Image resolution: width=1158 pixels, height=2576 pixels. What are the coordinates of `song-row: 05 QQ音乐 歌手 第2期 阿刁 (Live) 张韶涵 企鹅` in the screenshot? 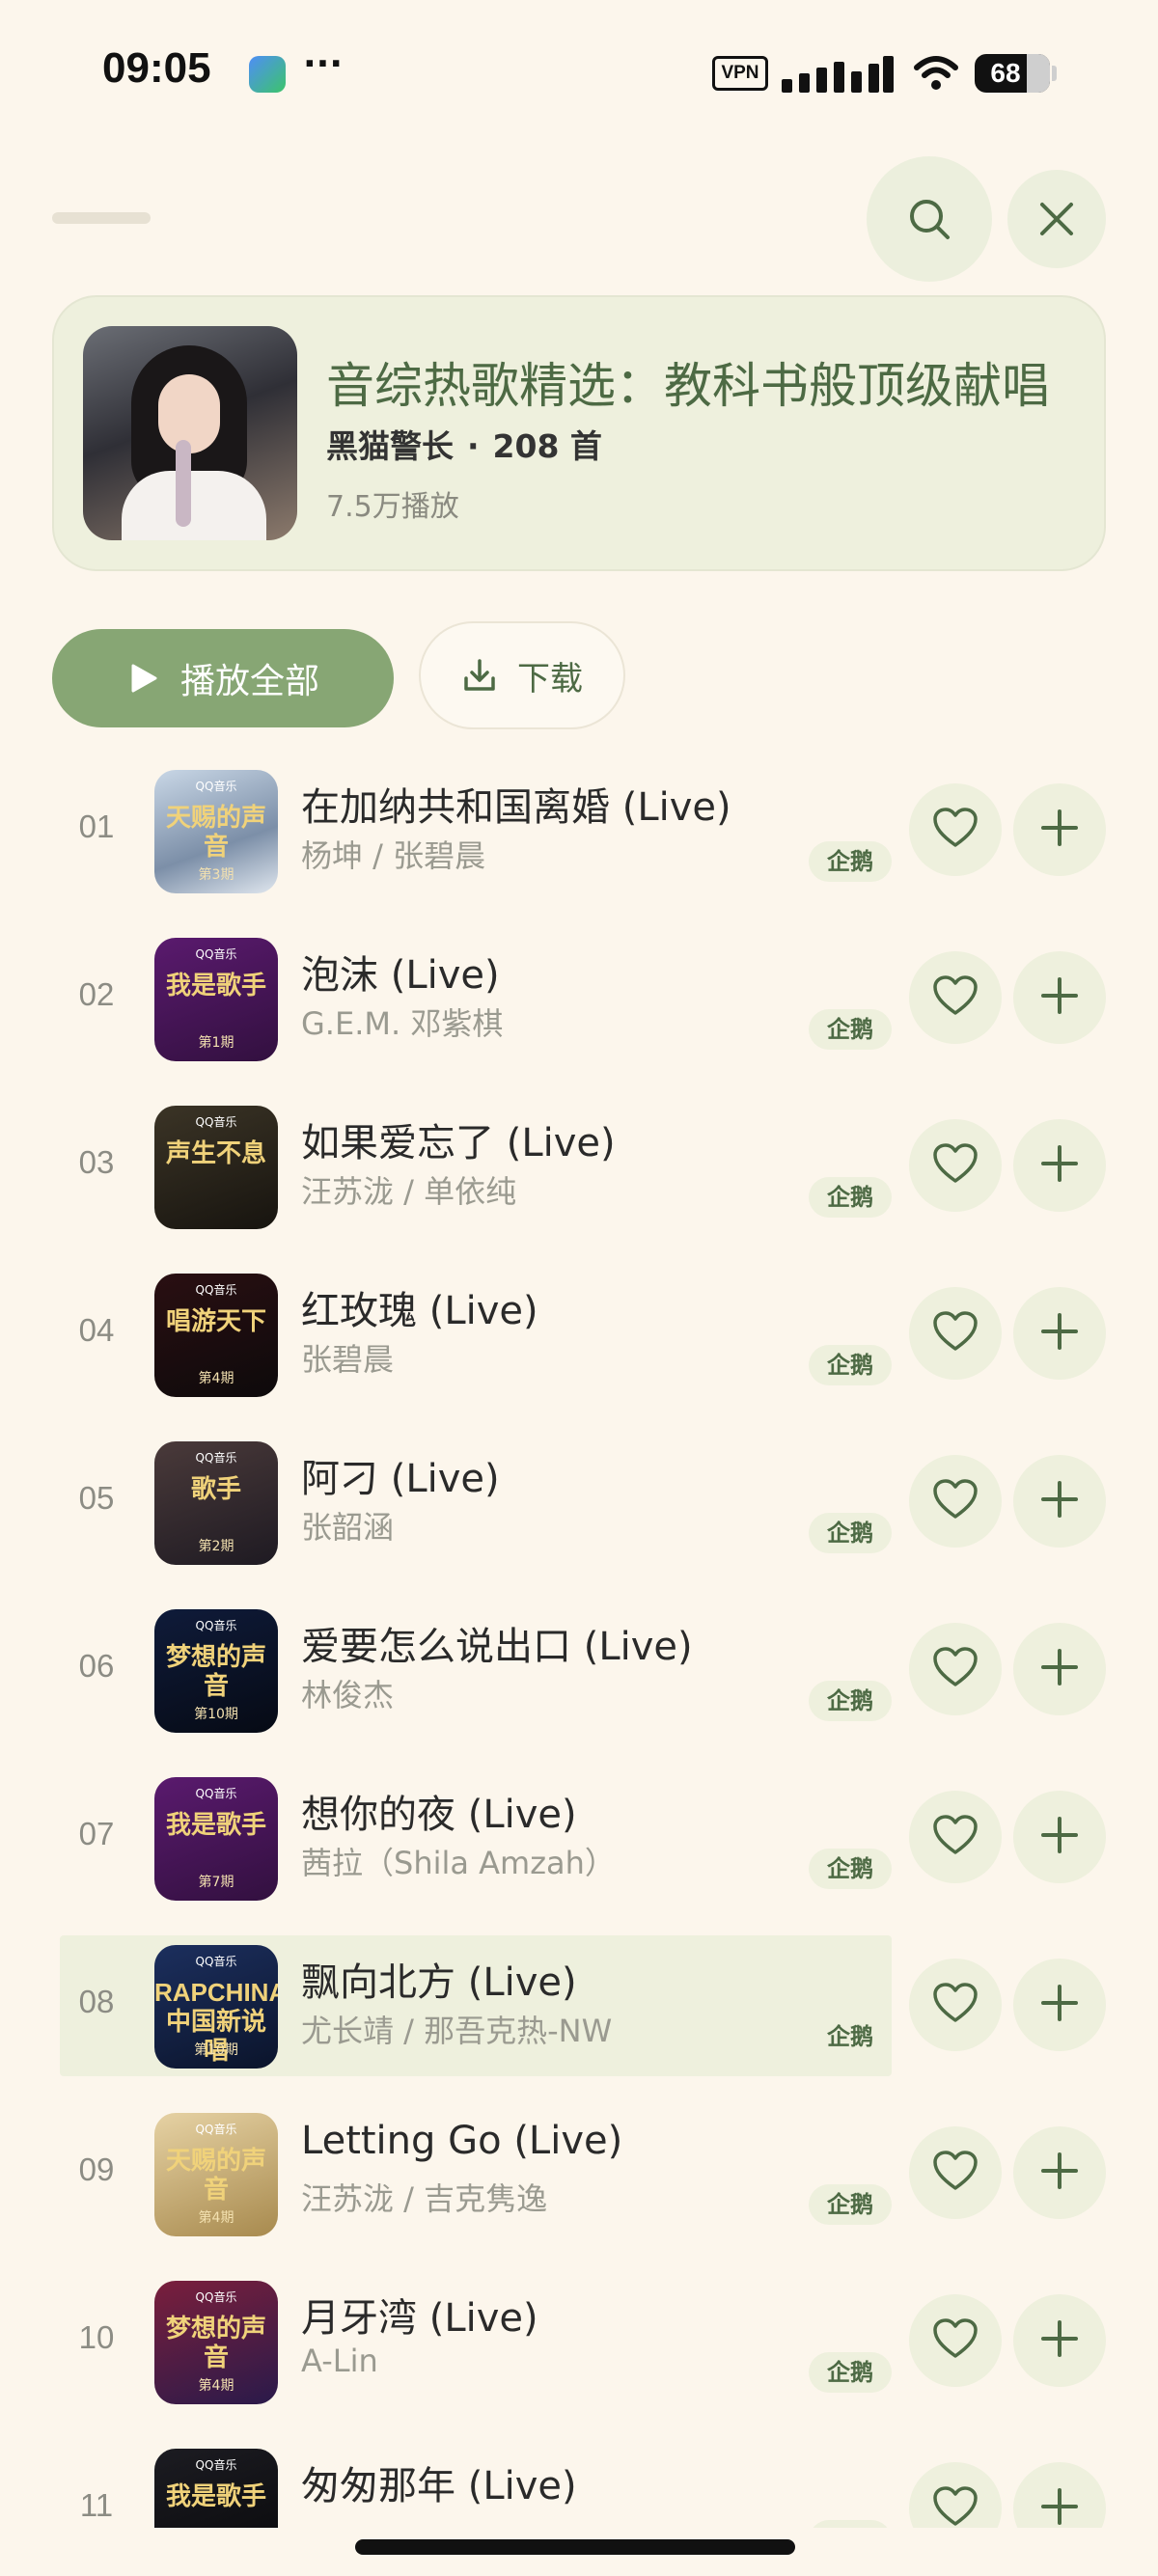 It's located at (579, 1504).